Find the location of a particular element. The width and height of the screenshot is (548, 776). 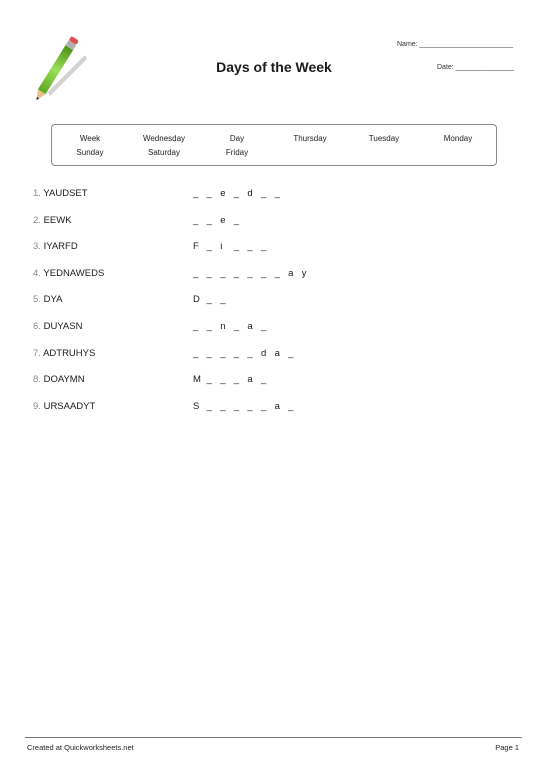

scrambled-word: EEWK is located at coordinates (57, 220).